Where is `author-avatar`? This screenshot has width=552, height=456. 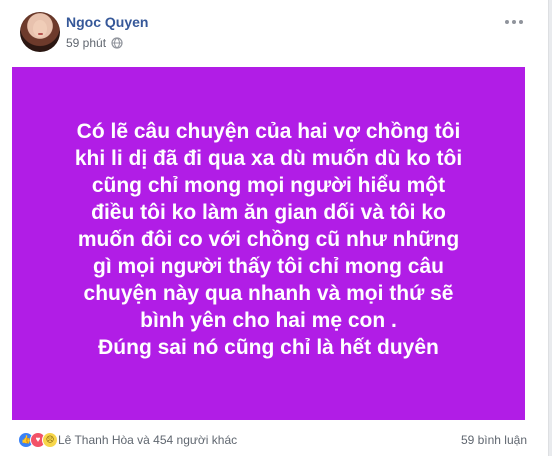
author-avatar is located at coordinates (40, 32).